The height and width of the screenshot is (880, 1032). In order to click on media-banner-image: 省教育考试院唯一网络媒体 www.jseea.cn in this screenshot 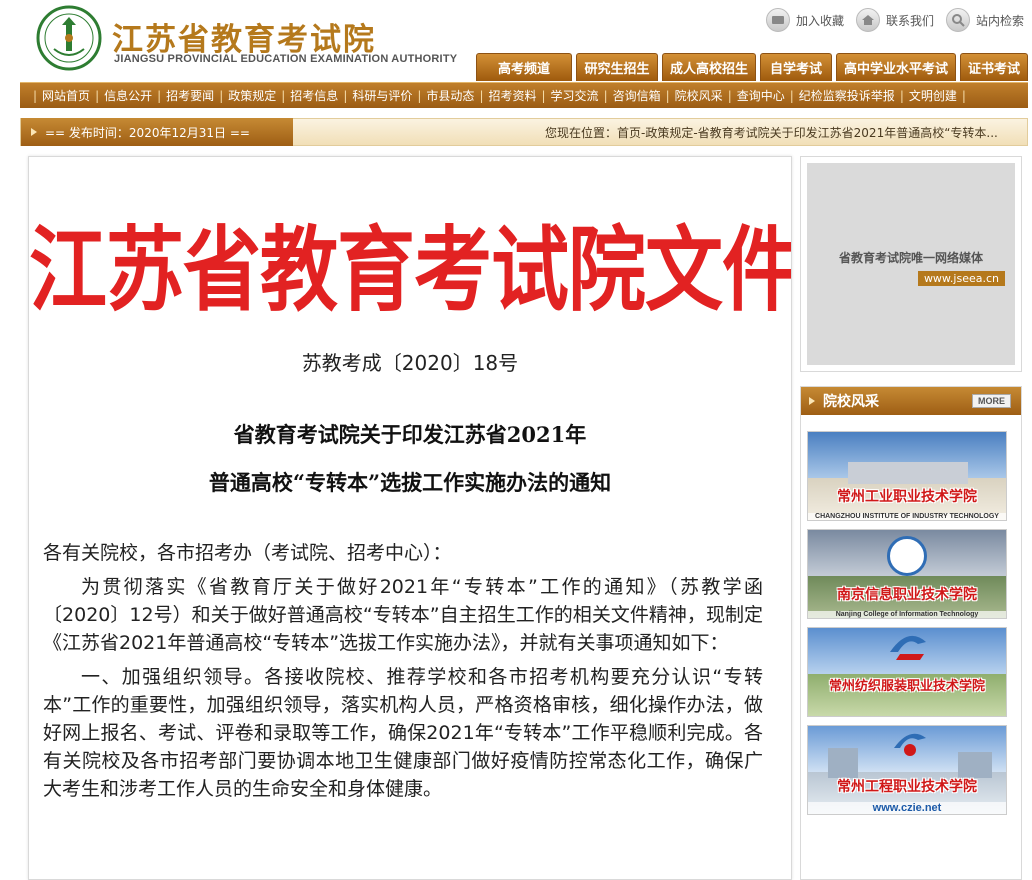, I will do `click(911, 264)`.